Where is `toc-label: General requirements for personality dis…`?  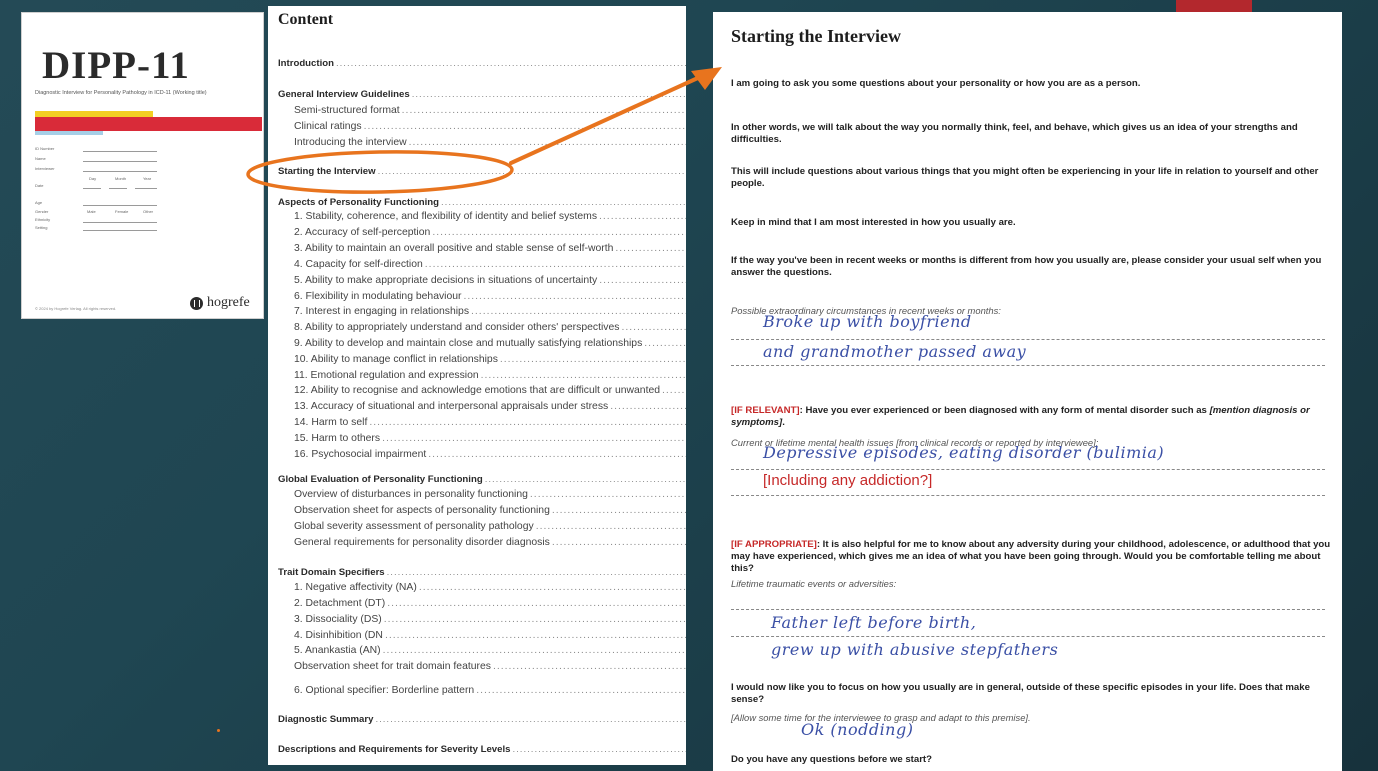 toc-label: General requirements for personality dis… is located at coordinates (422, 542).